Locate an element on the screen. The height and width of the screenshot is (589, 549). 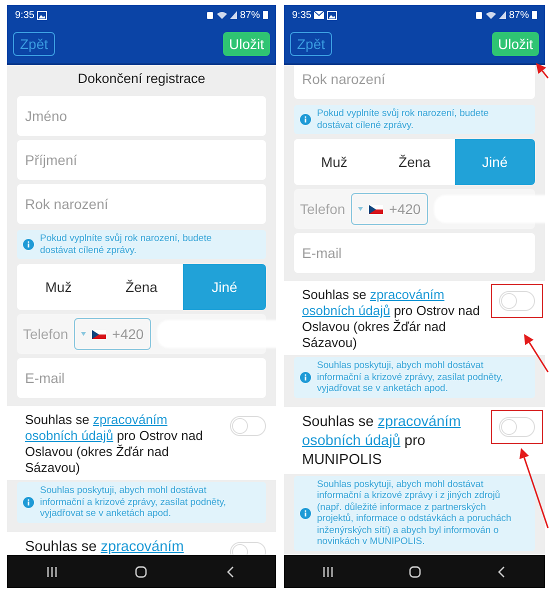
consent-text: Souhlas se zpracováním is located at coordinates (105, 546).